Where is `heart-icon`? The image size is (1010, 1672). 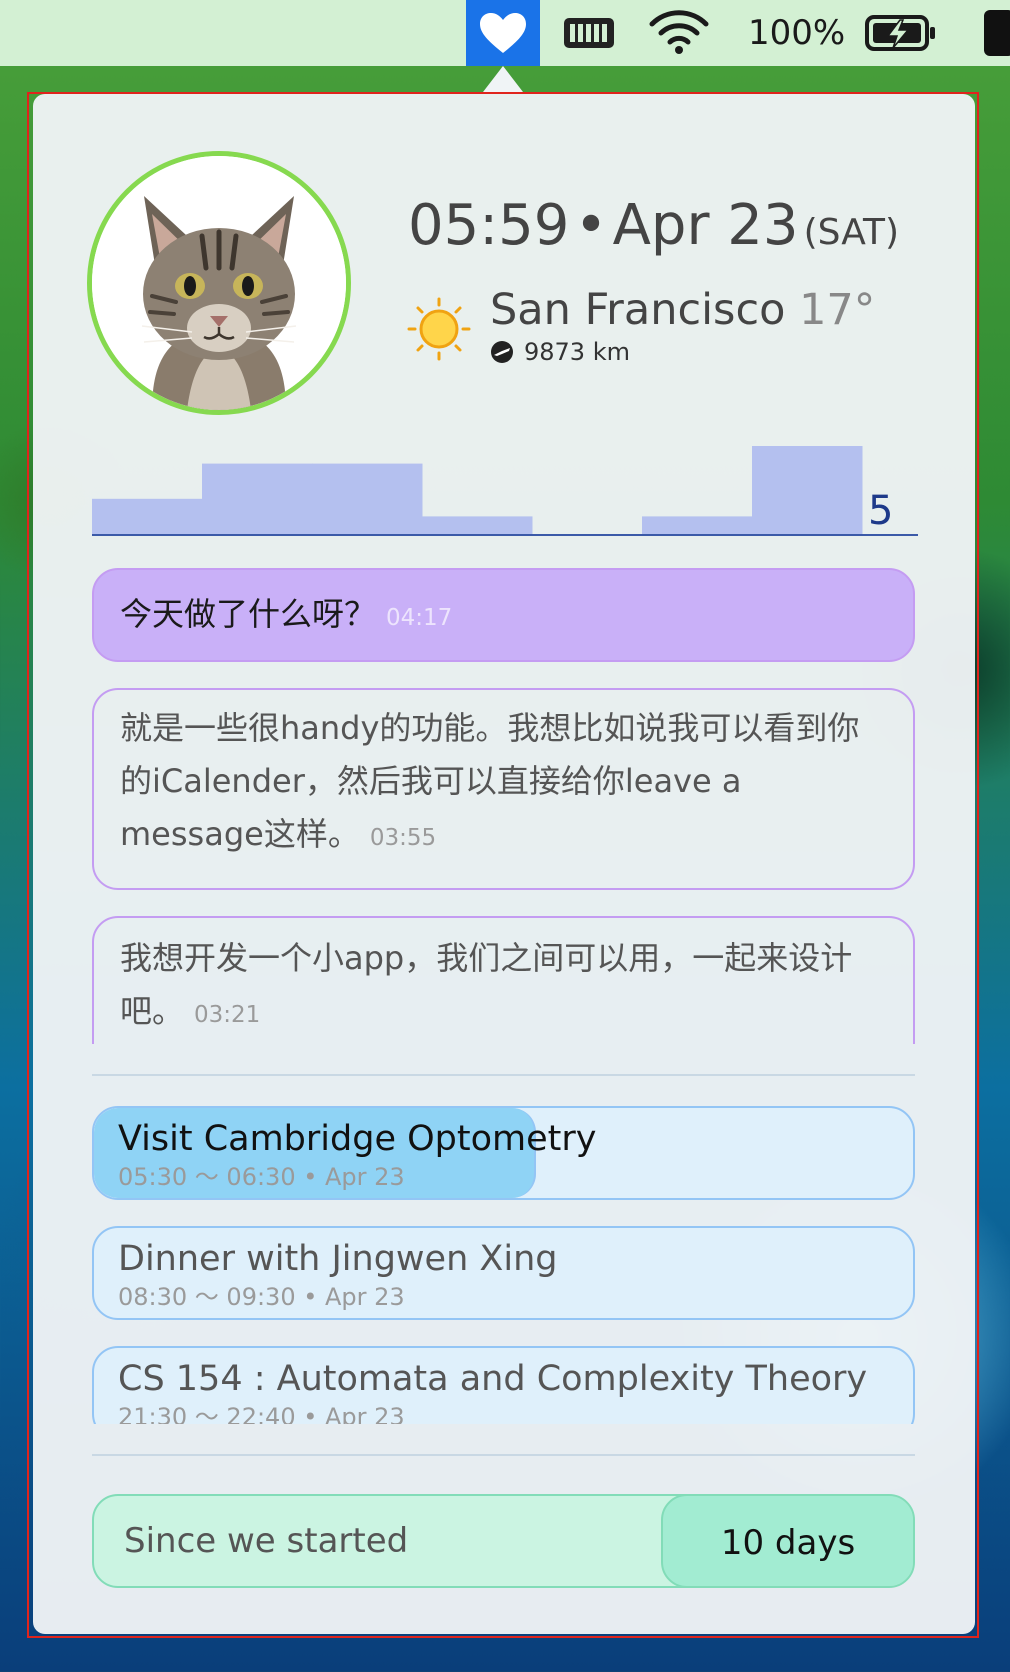 heart-icon is located at coordinates (503, 33).